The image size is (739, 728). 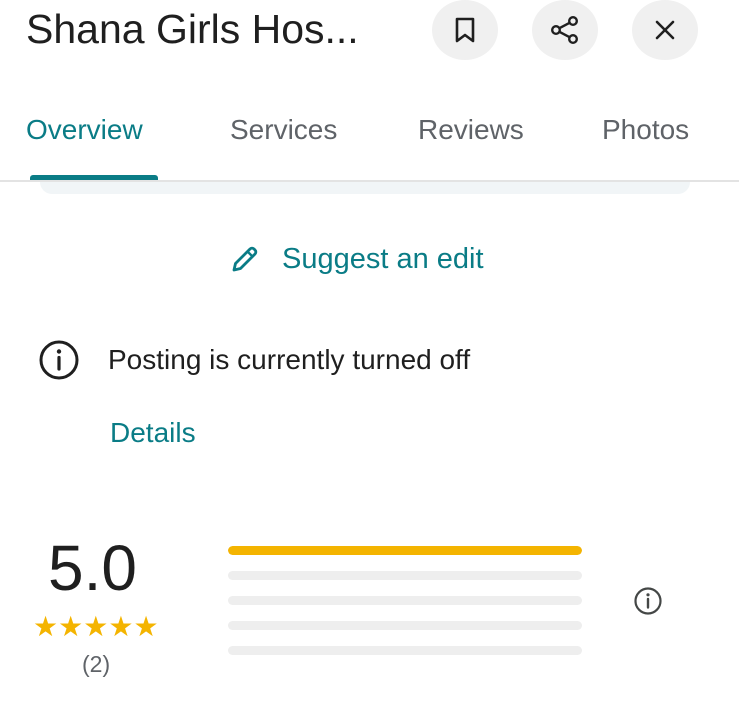 I want to click on star-rating: ★ ★ ★ ★ ★, so click(x=96, y=627).